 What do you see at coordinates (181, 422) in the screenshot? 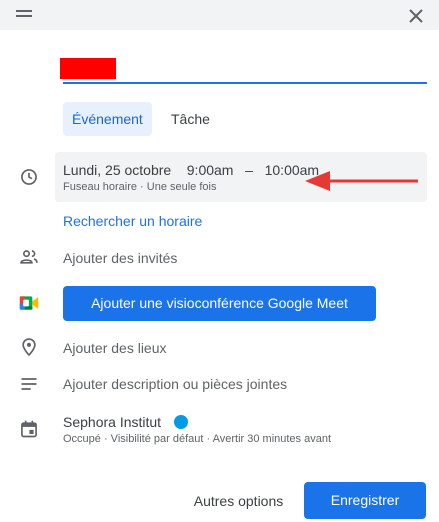
I see `calendar-color-dot` at bounding box center [181, 422].